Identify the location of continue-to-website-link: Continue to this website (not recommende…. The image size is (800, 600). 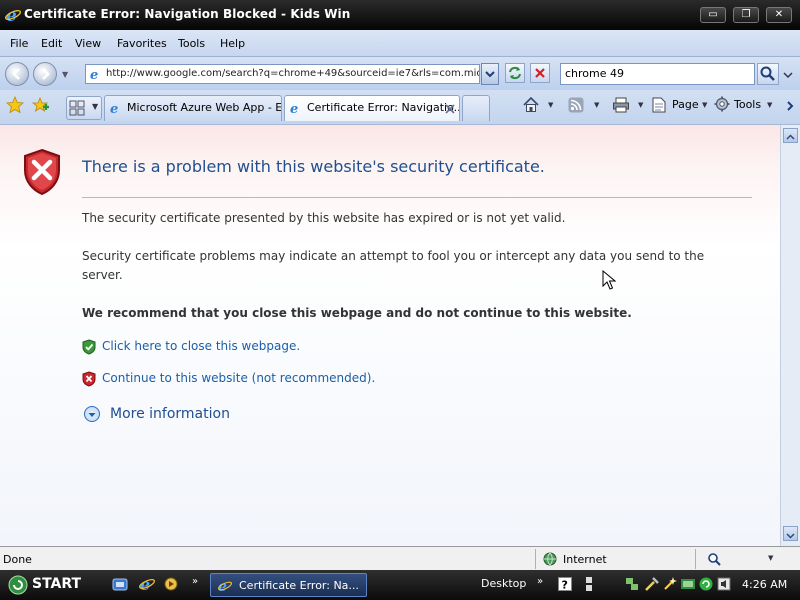
(238, 378).